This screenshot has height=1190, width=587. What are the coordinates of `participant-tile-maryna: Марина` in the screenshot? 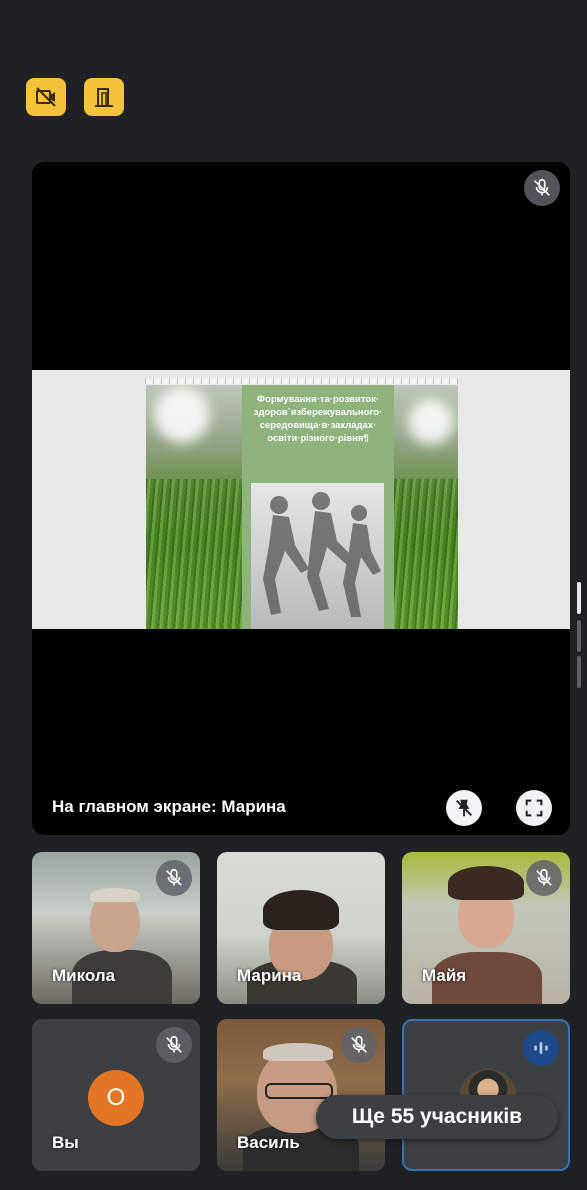 It's located at (301, 928).